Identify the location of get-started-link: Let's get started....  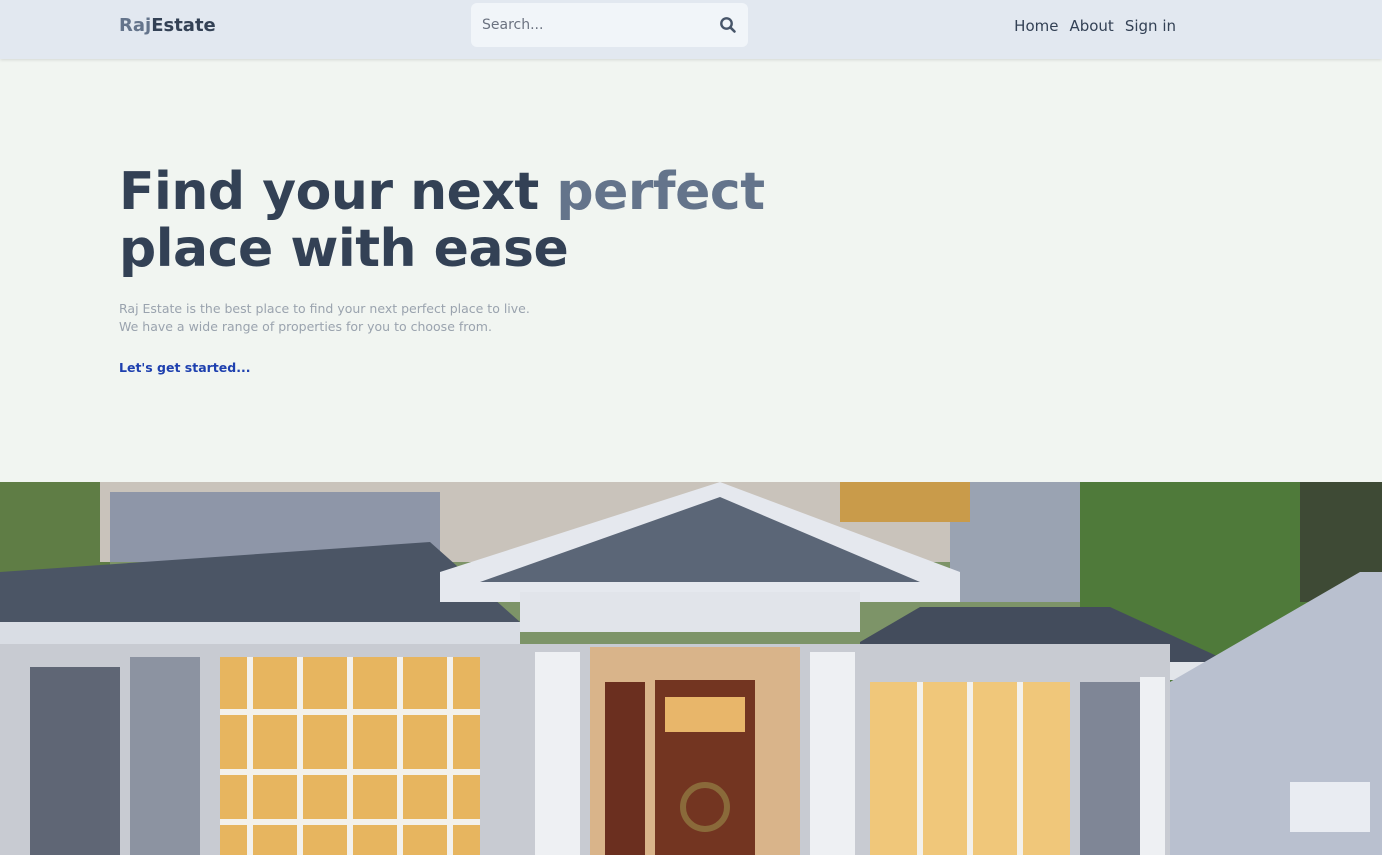
(184, 367).